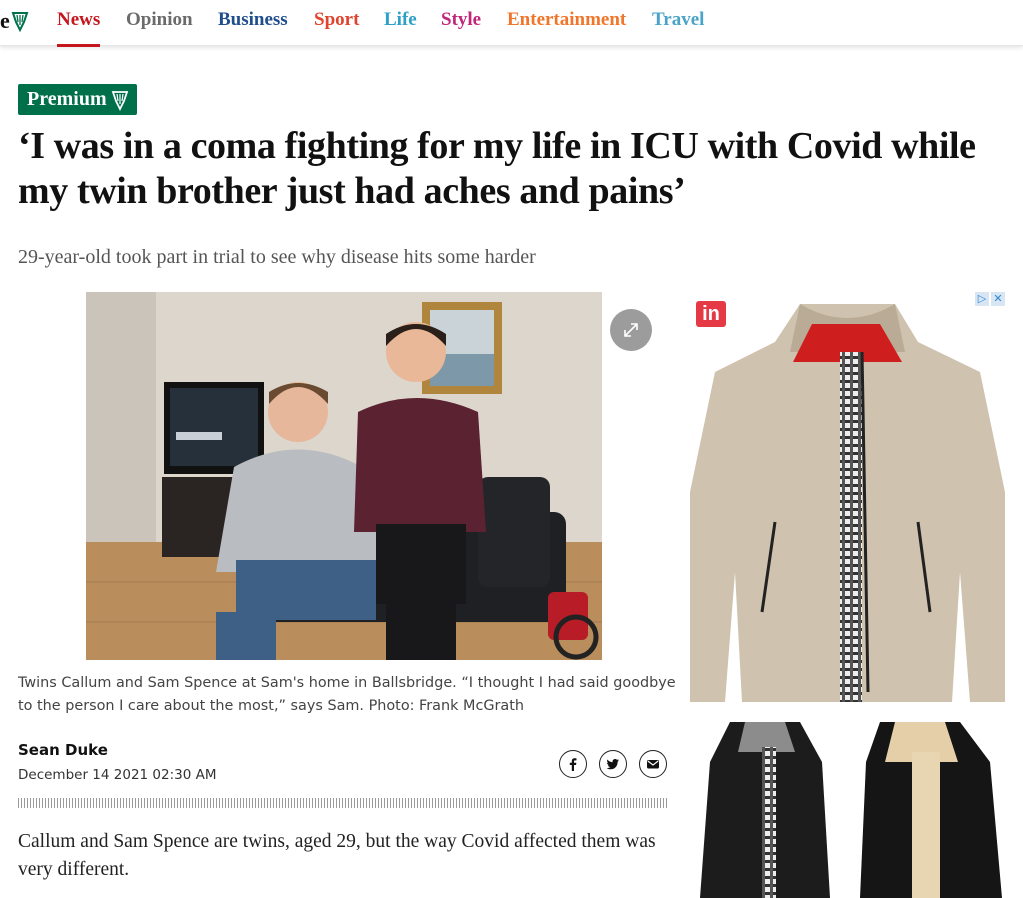 This screenshot has height=898, width=1023. I want to click on publish-date: December 14 2021 02:30 AM, so click(117, 775).